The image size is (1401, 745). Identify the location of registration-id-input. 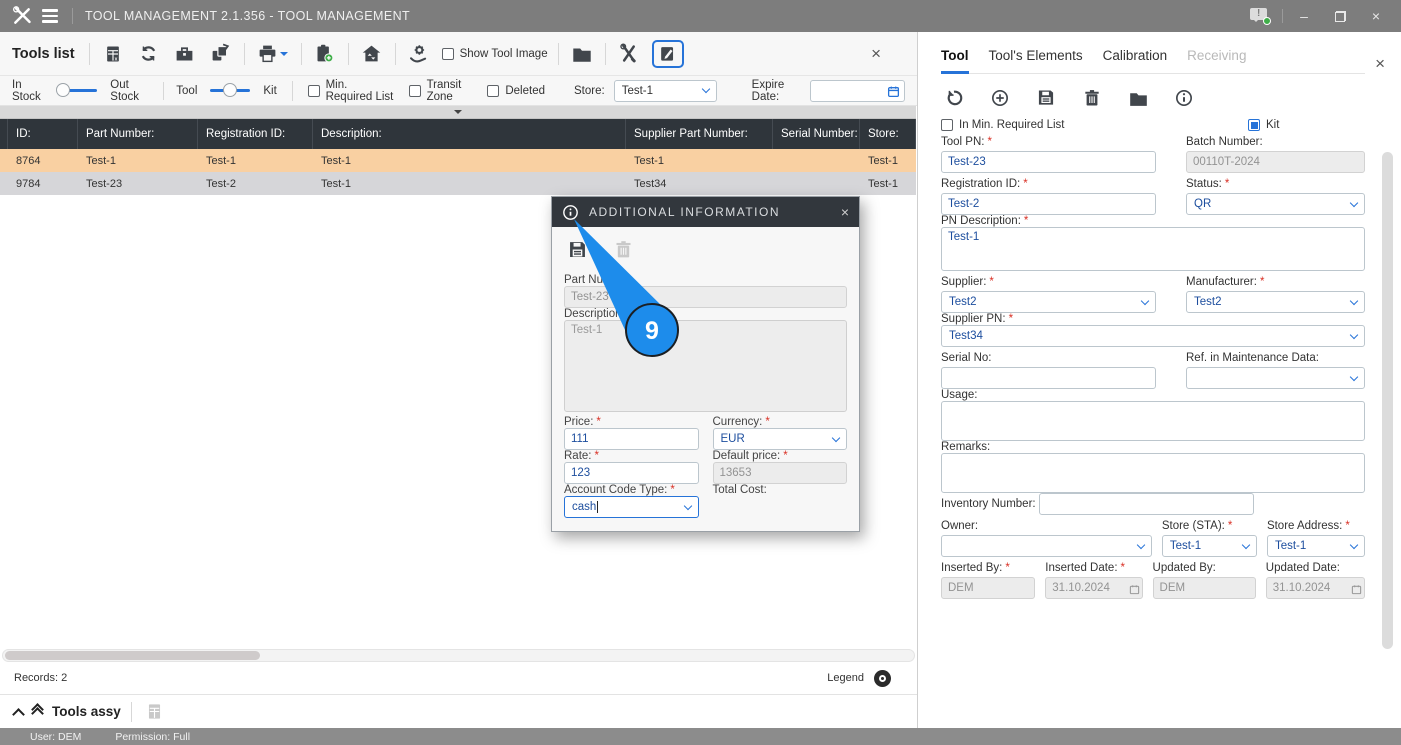
(1048, 204).